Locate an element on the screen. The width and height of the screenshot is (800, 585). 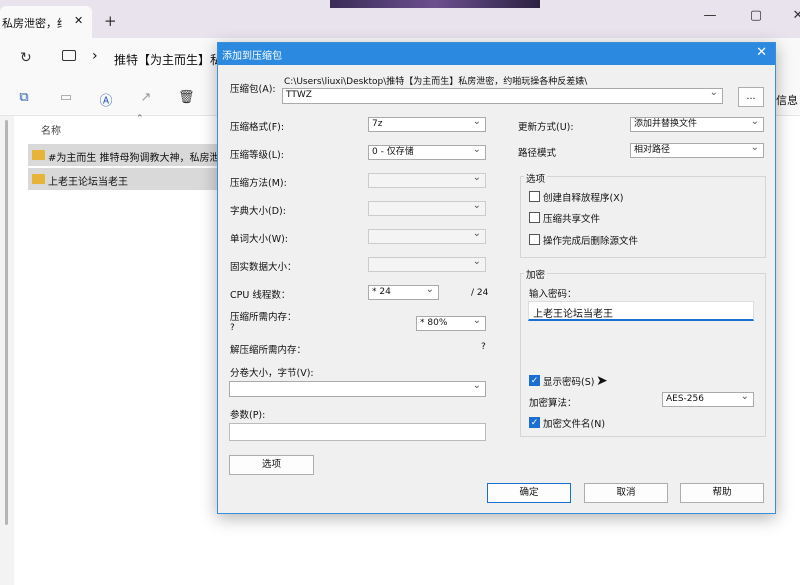
encrypt-names-checkbox: ✓ is located at coordinates (534, 422).